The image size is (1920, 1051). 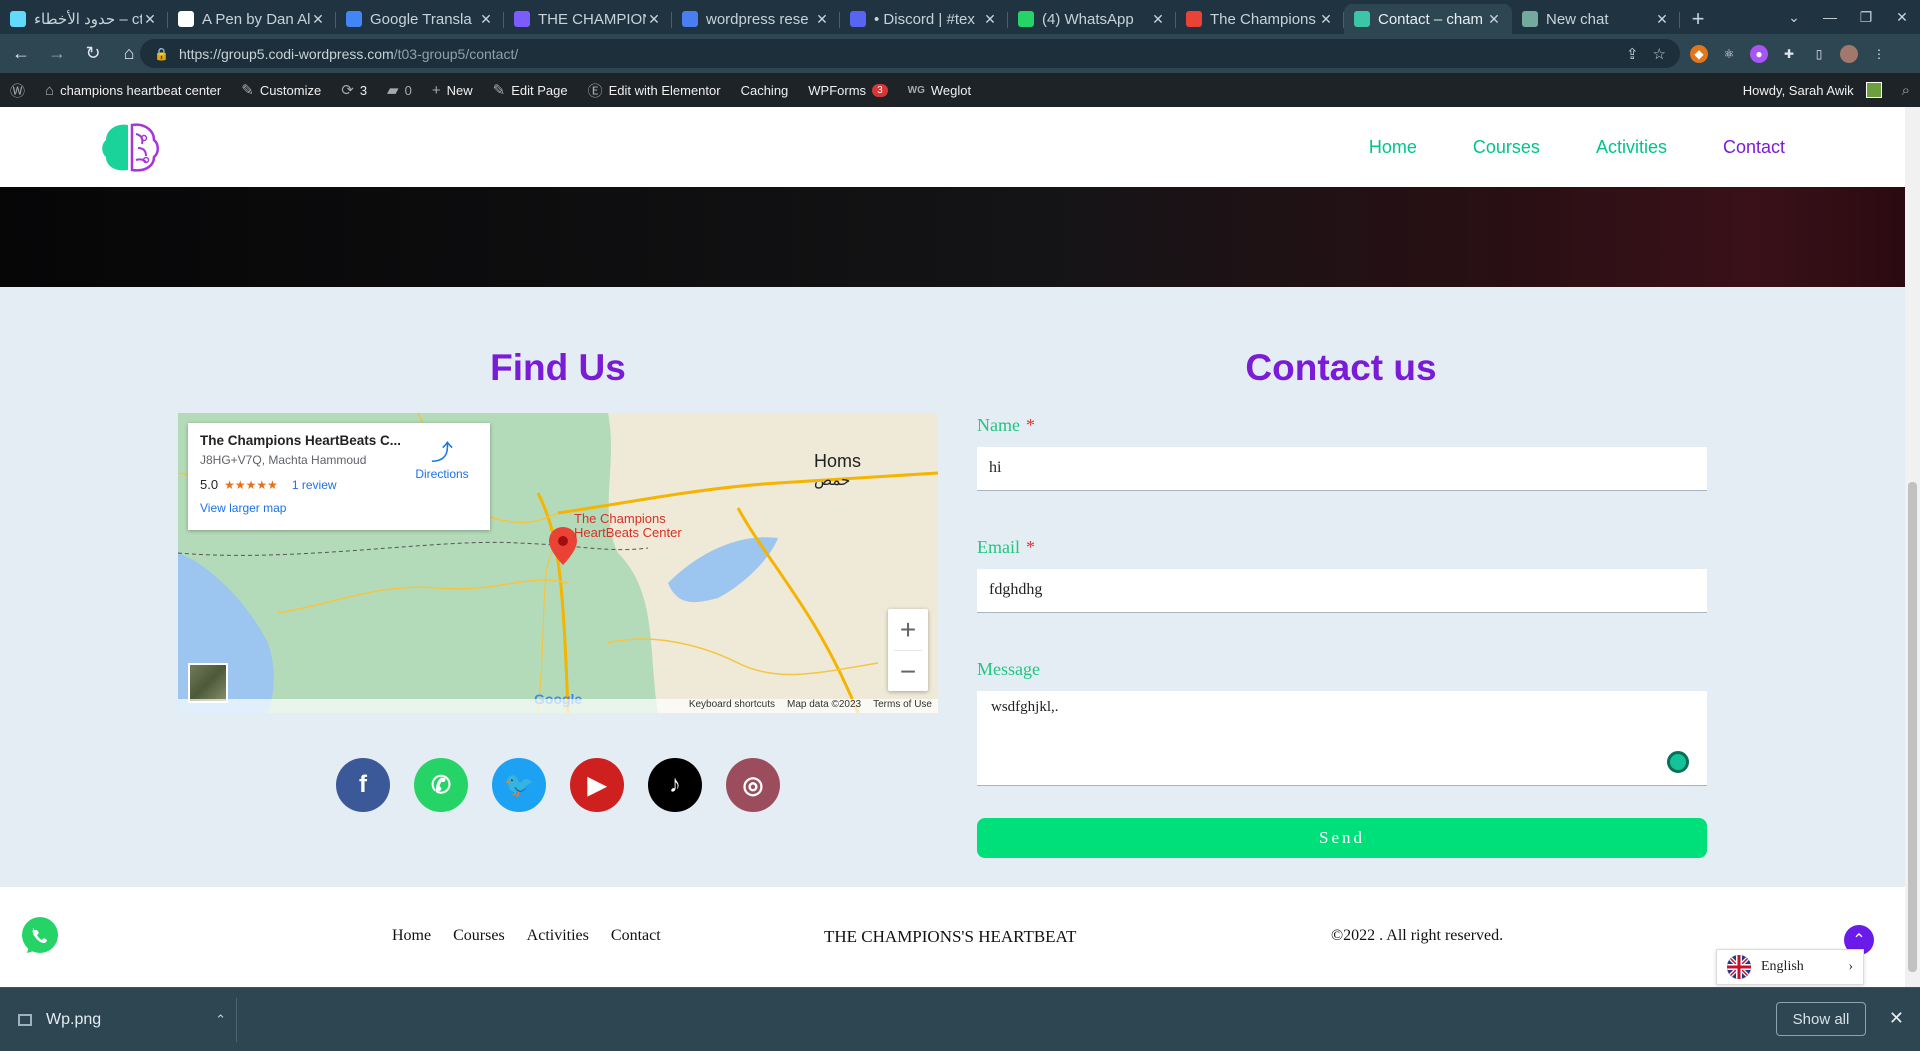 I want to click on tiktok-link: ♪, so click(x=675, y=785).